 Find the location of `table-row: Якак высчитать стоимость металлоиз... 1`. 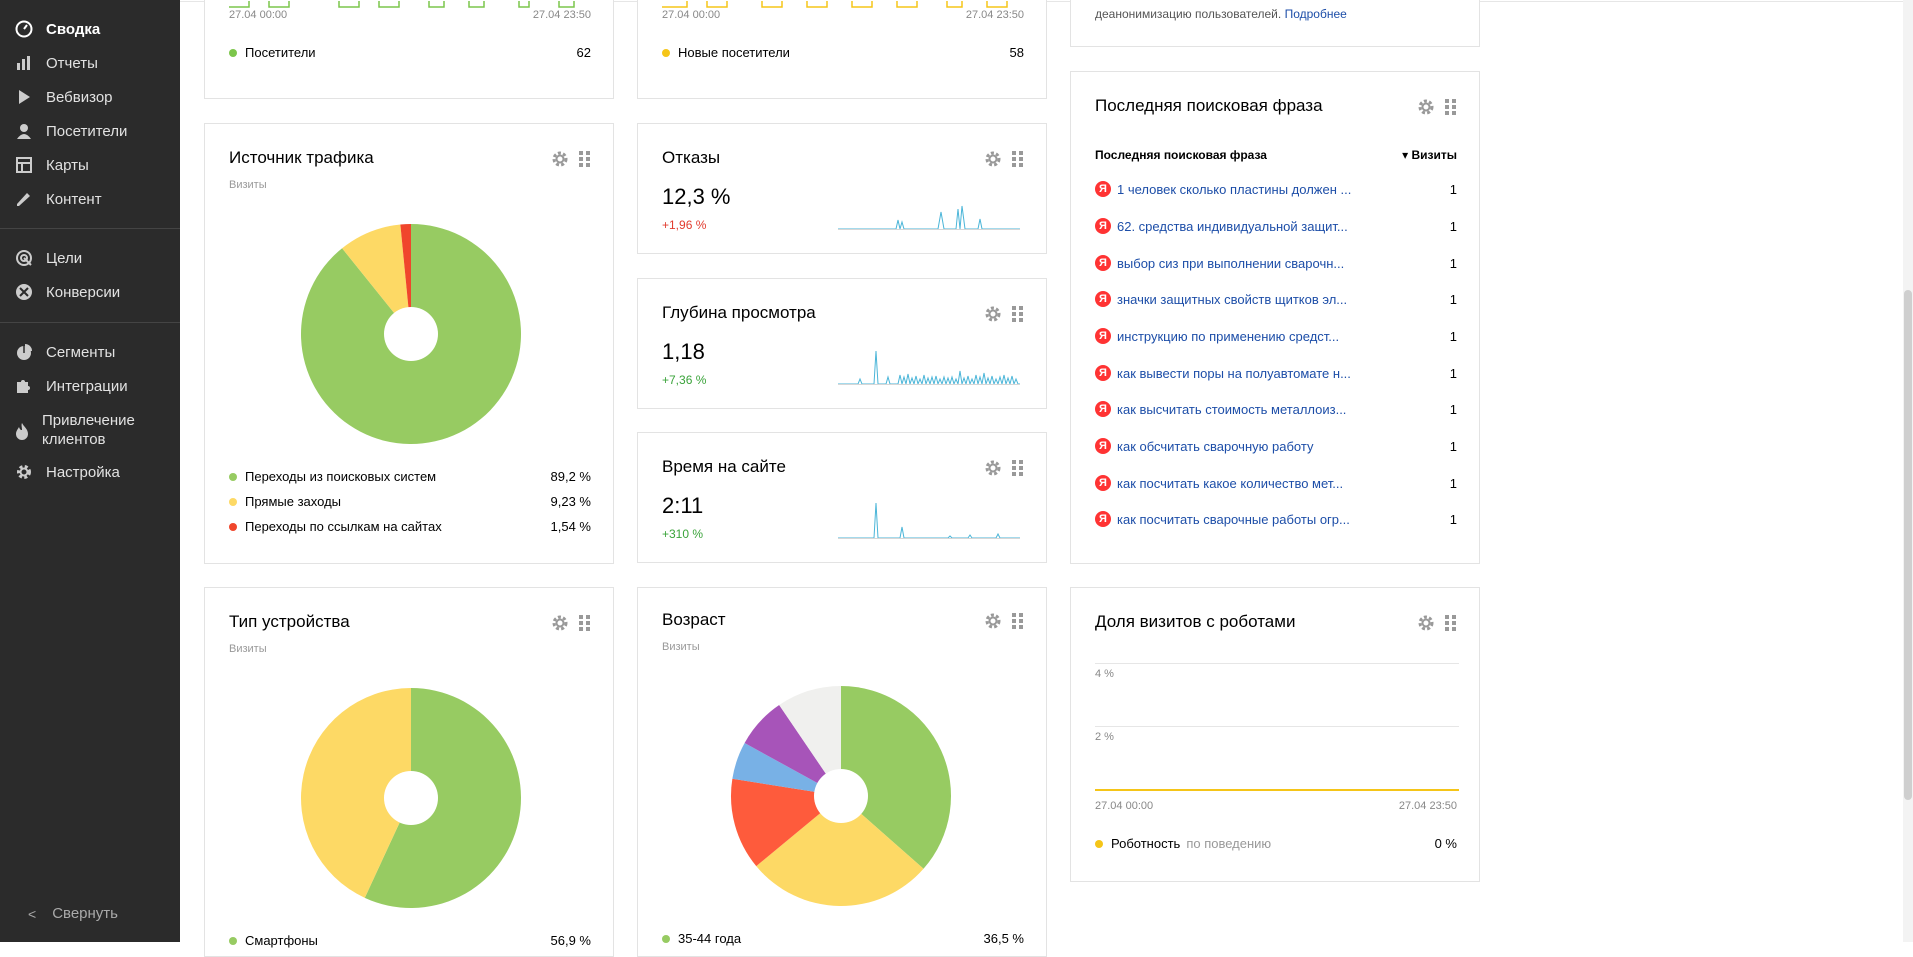

table-row: Якак высчитать стоимость металлоиз... 1 is located at coordinates (1276, 409).